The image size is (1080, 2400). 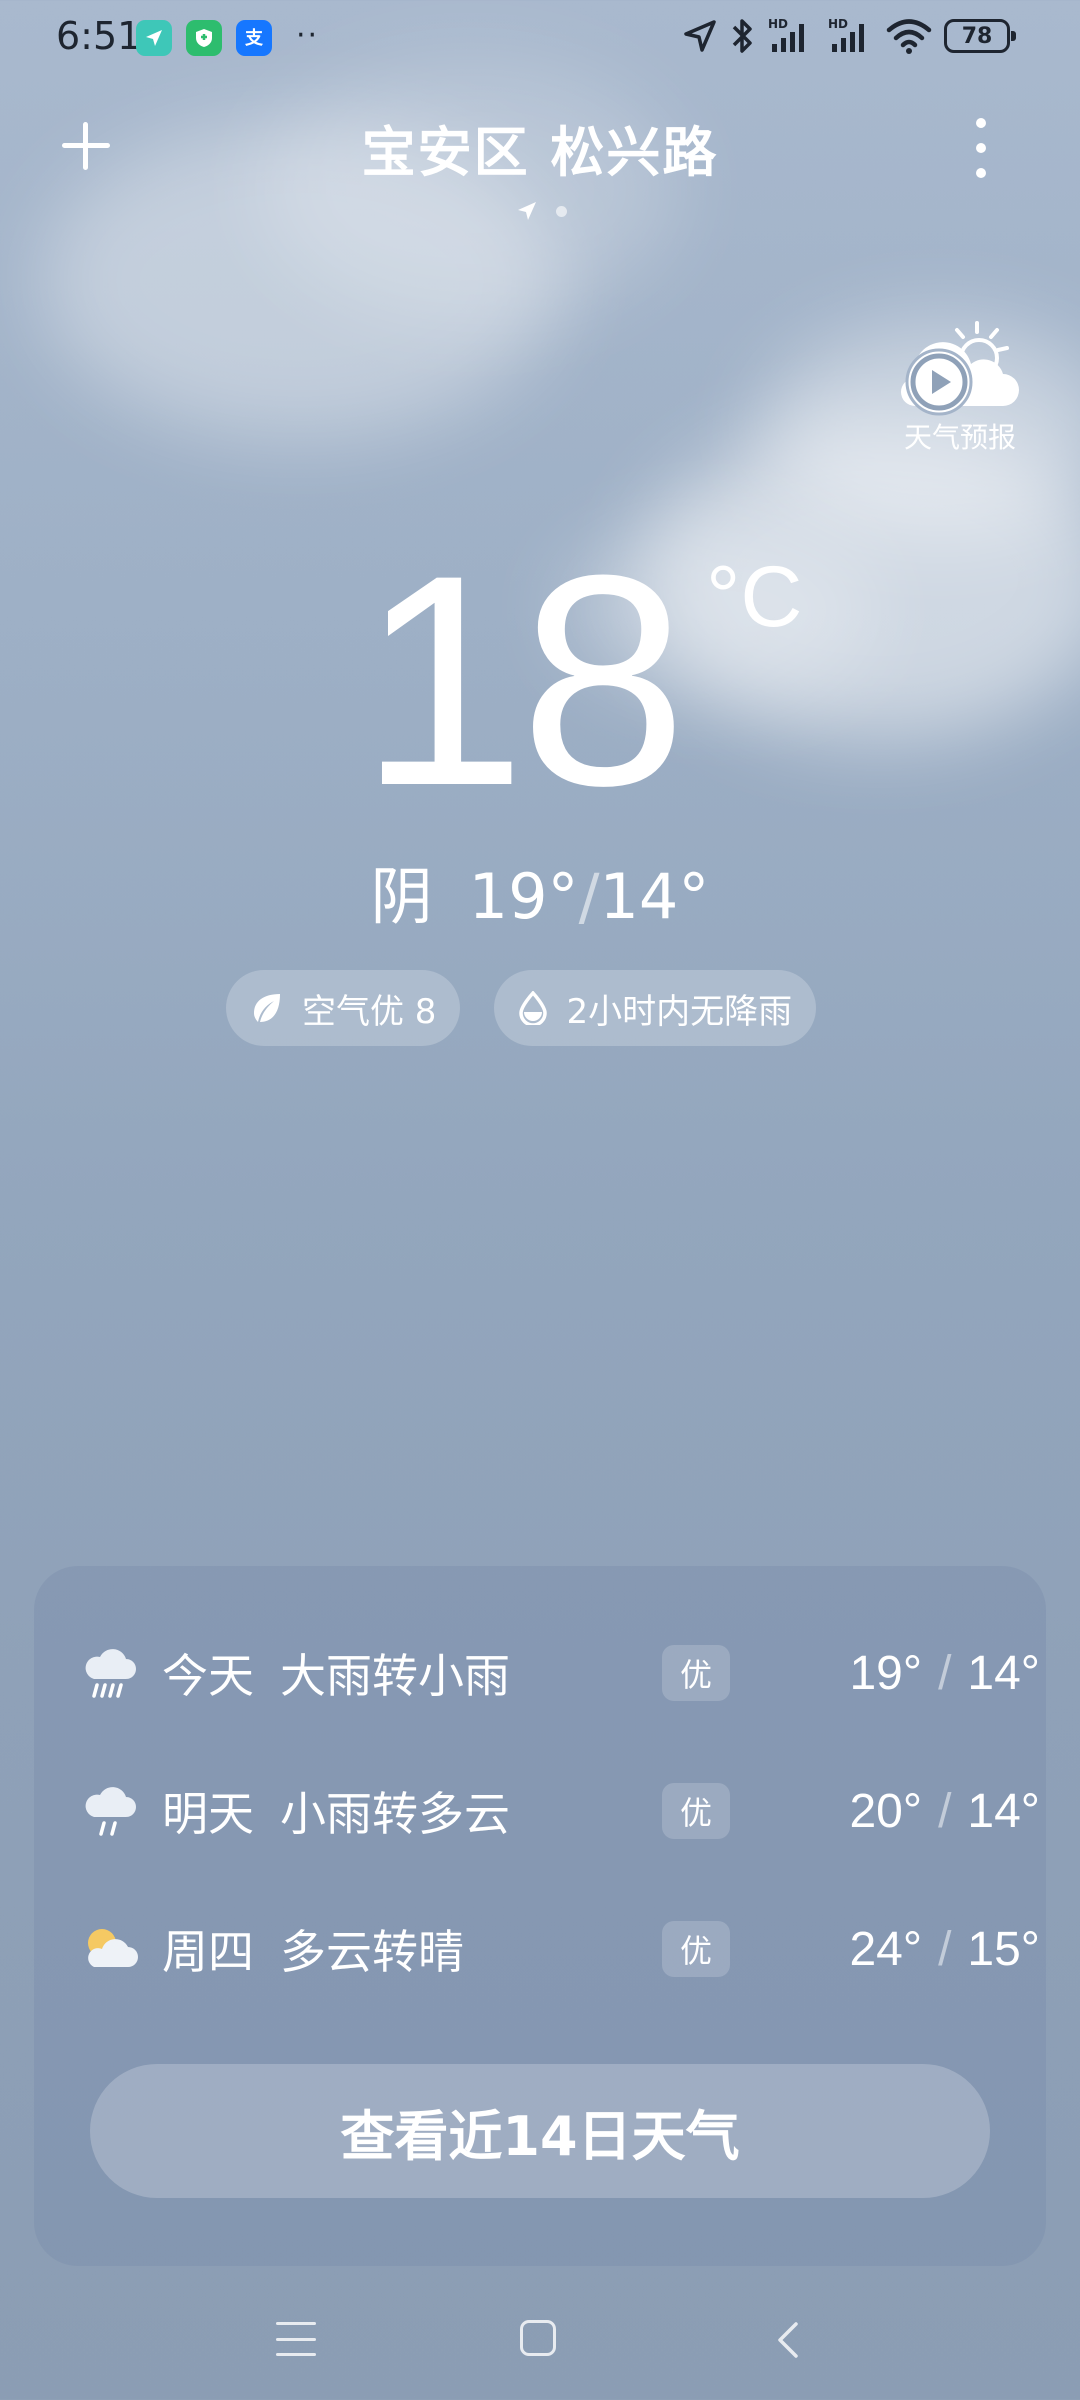 I want to click on water-drop-icon, so click(x=533, y=1008).